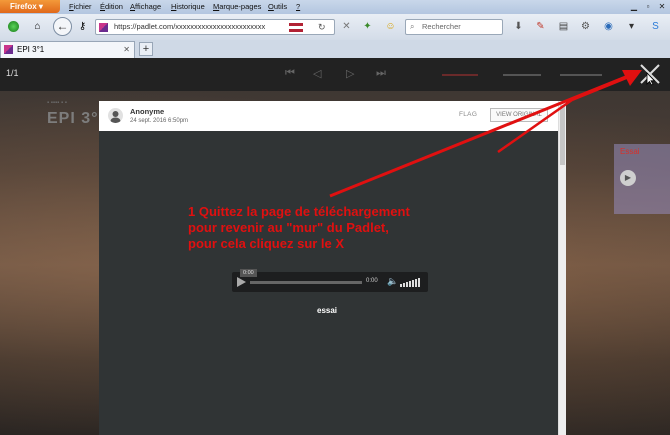  I want to click on slide-counter: 1/1, so click(12, 73).